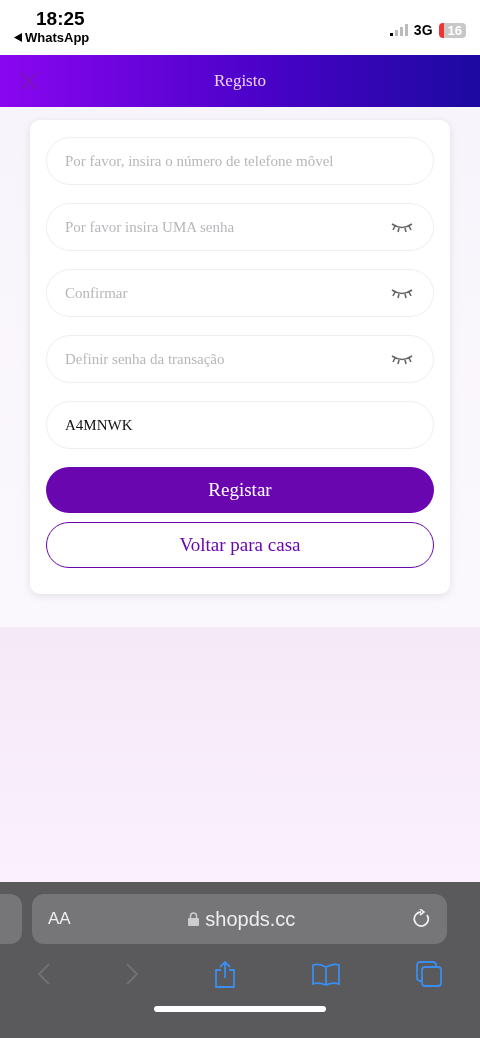 The height and width of the screenshot is (1038, 480). I want to click on lock-icon, so click(194, 919).